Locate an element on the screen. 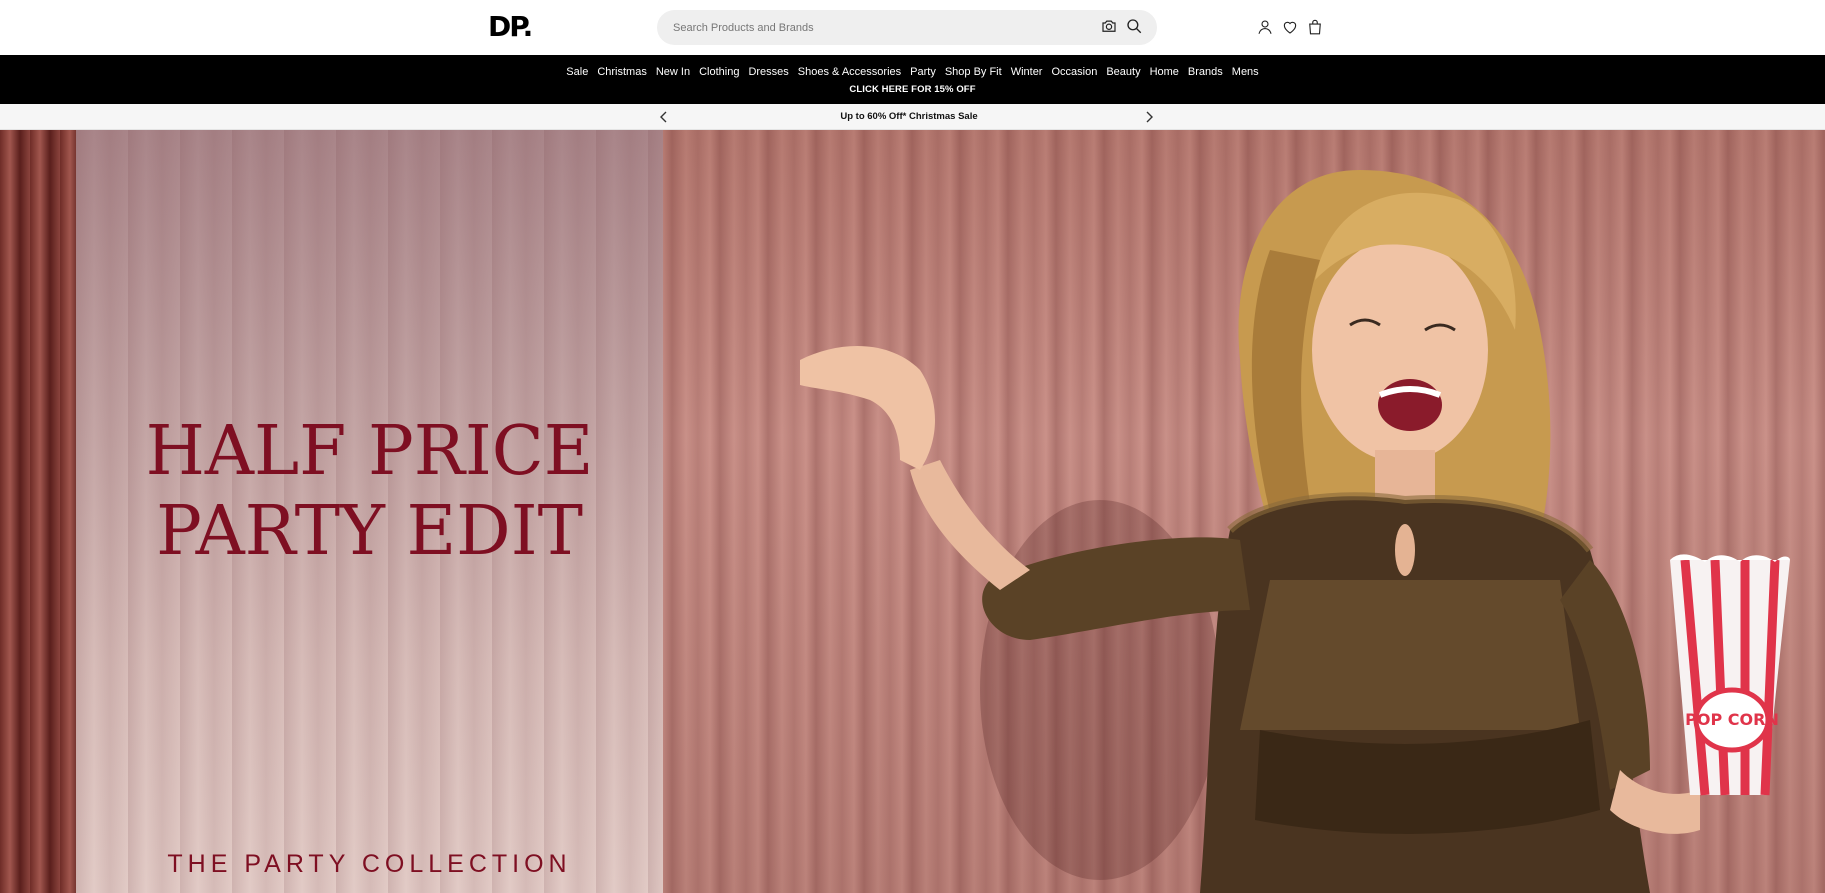 Image resolution: width=1825 pixels, height=893 pixels. nav-item-party: Party is located at coordinates (923, 72).